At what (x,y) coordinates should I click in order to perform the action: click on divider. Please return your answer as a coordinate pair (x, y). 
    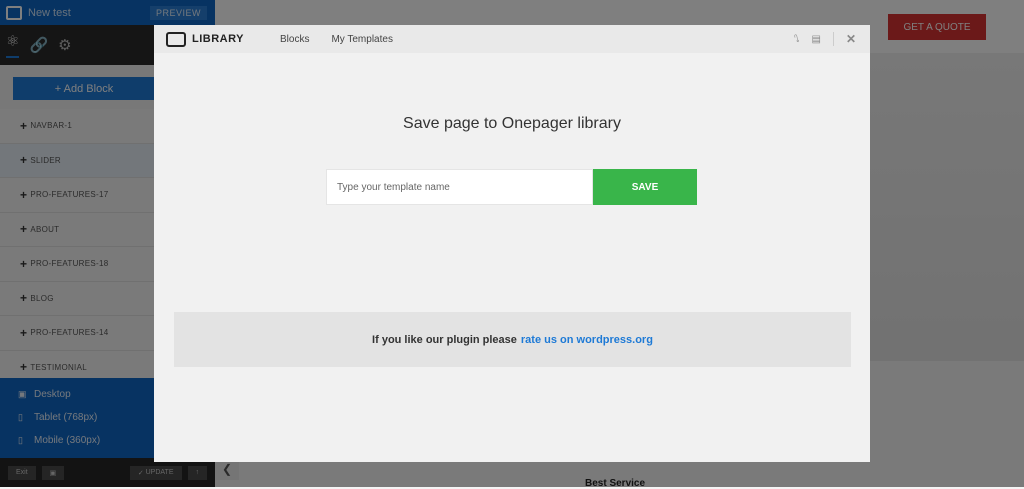
    Looking at the image, I should click on (833, 39).